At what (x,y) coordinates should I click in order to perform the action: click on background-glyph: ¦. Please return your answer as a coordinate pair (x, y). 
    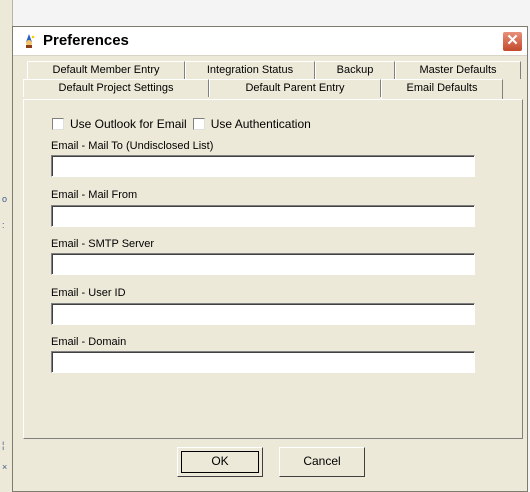
    Looking at the image, I should click on (3, 445).